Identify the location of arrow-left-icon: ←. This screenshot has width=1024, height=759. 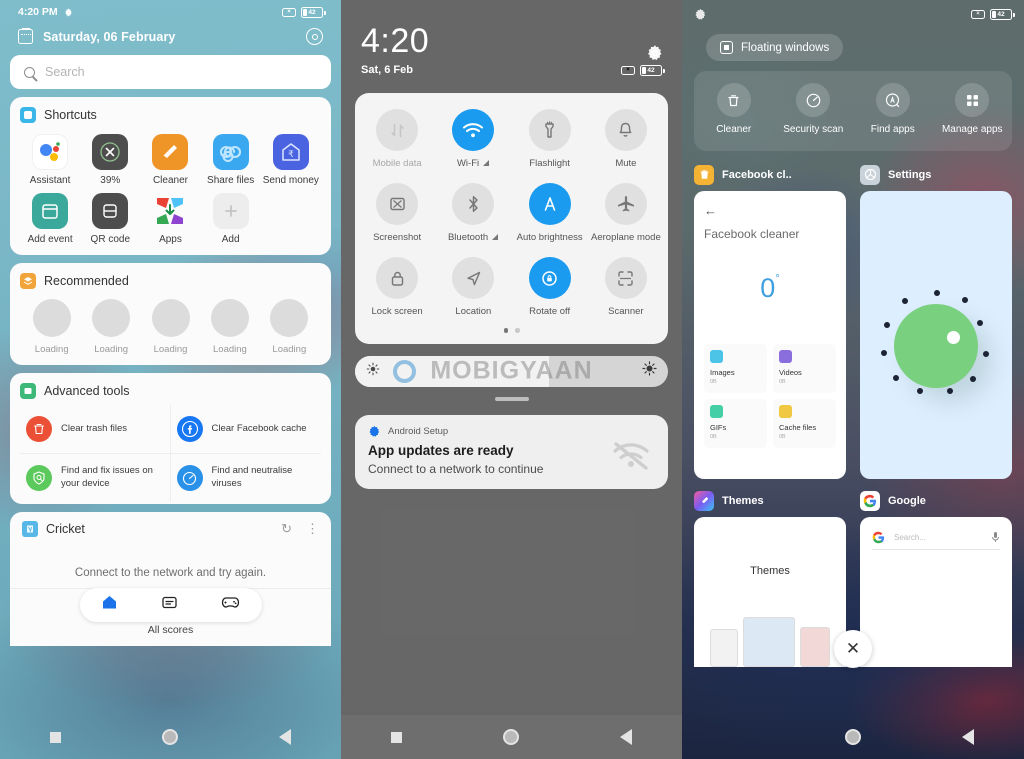
(770, 210).